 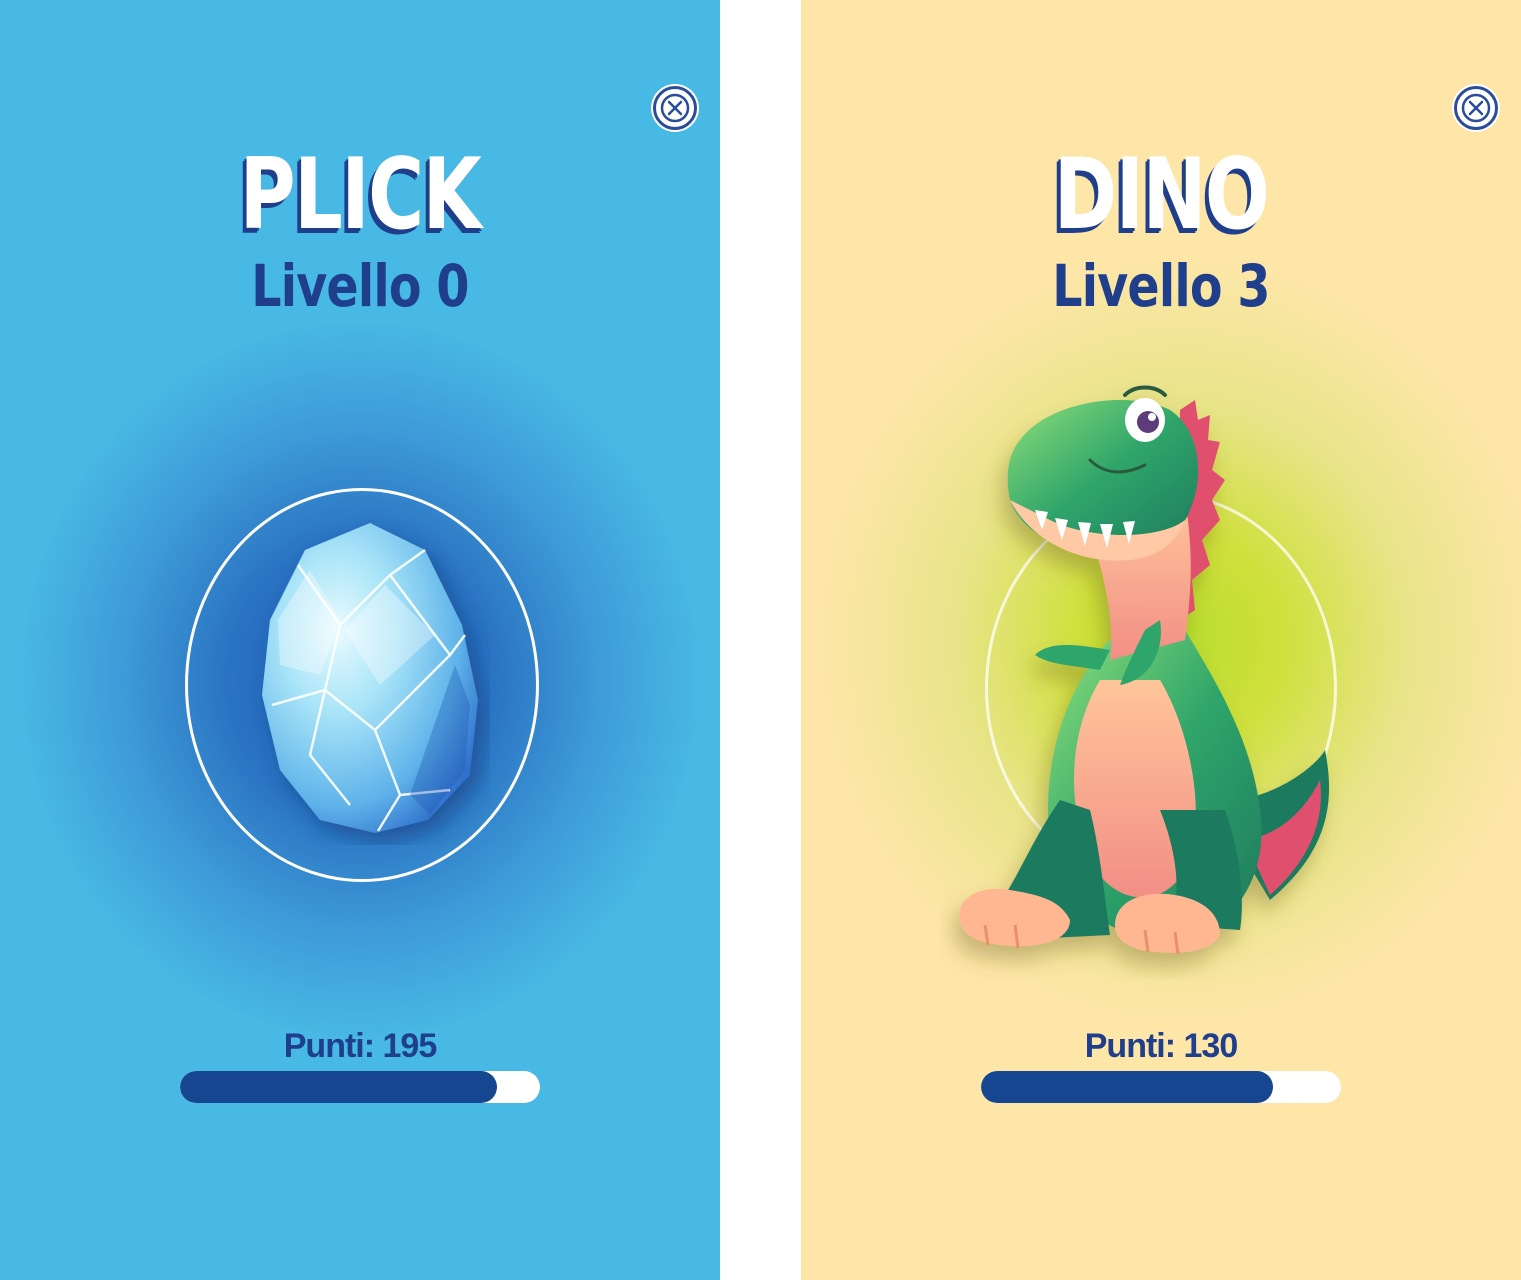 I want to click on creature-level: Livello 3, so click(x=1161, y=286).